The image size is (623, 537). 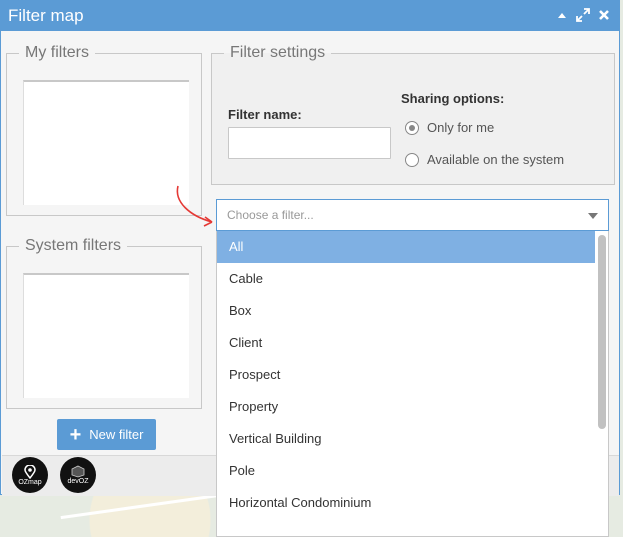 What do you see at coordinates (461, 127) in the screenshot?
I see `sharing-option-label: Only for me` at bounding box center [461, 127].